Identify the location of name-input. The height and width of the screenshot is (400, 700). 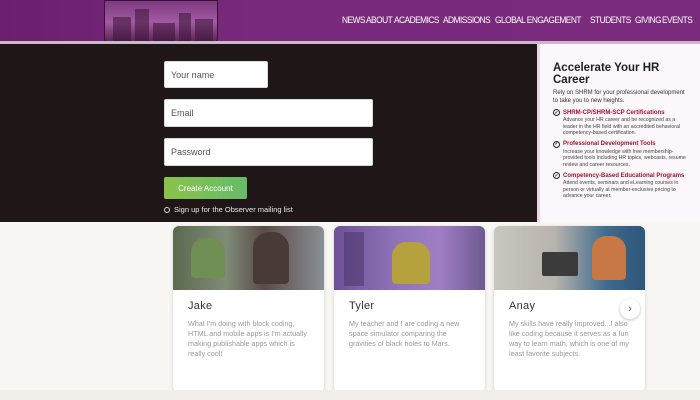
(216, 74).